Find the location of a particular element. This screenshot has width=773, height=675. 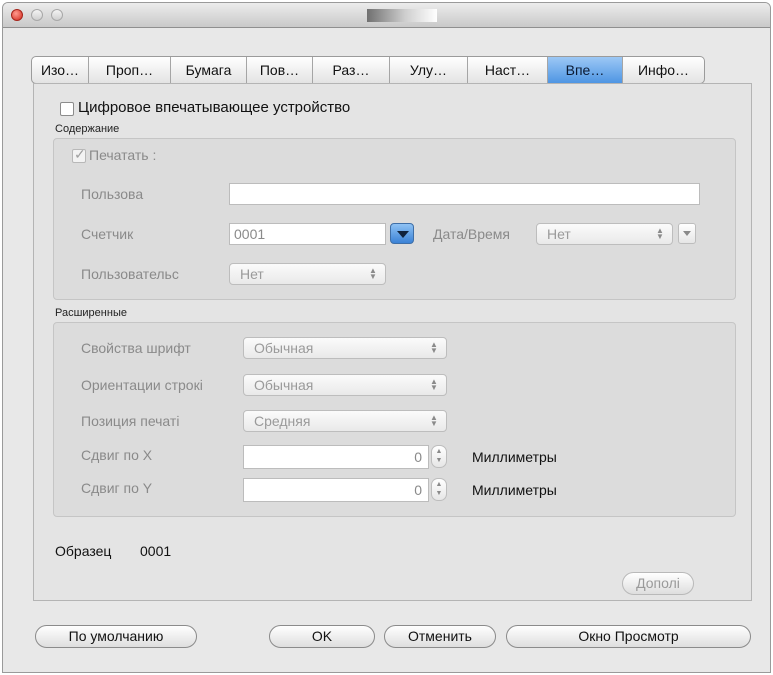

datetime-label: Дата/Время is located at coordinates (472, 234).